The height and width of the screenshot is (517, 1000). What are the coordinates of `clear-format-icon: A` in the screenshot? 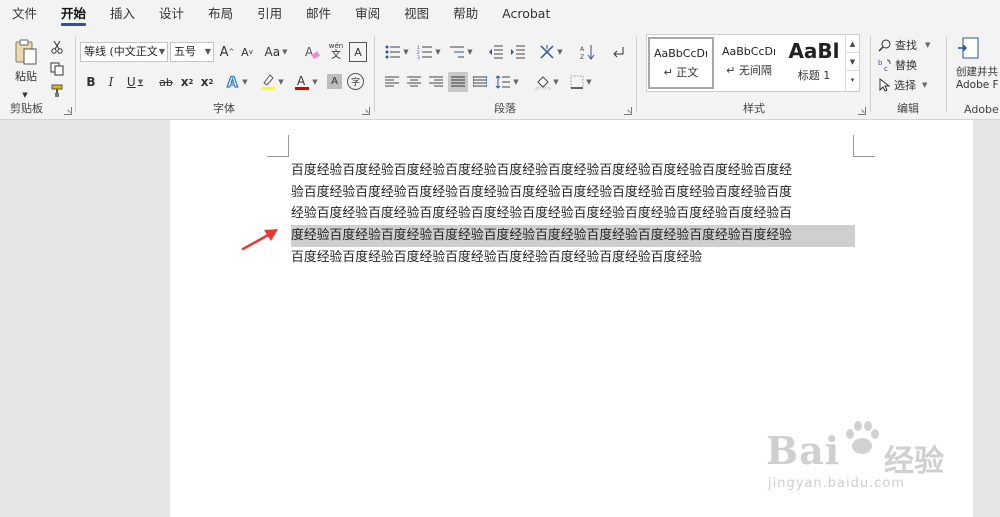 It's located at (312, 52).